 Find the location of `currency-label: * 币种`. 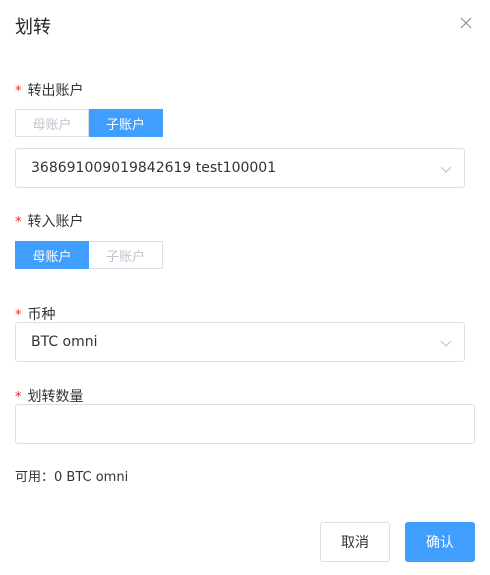

currency-label: * 币种 is located at coordinates (35, 314).